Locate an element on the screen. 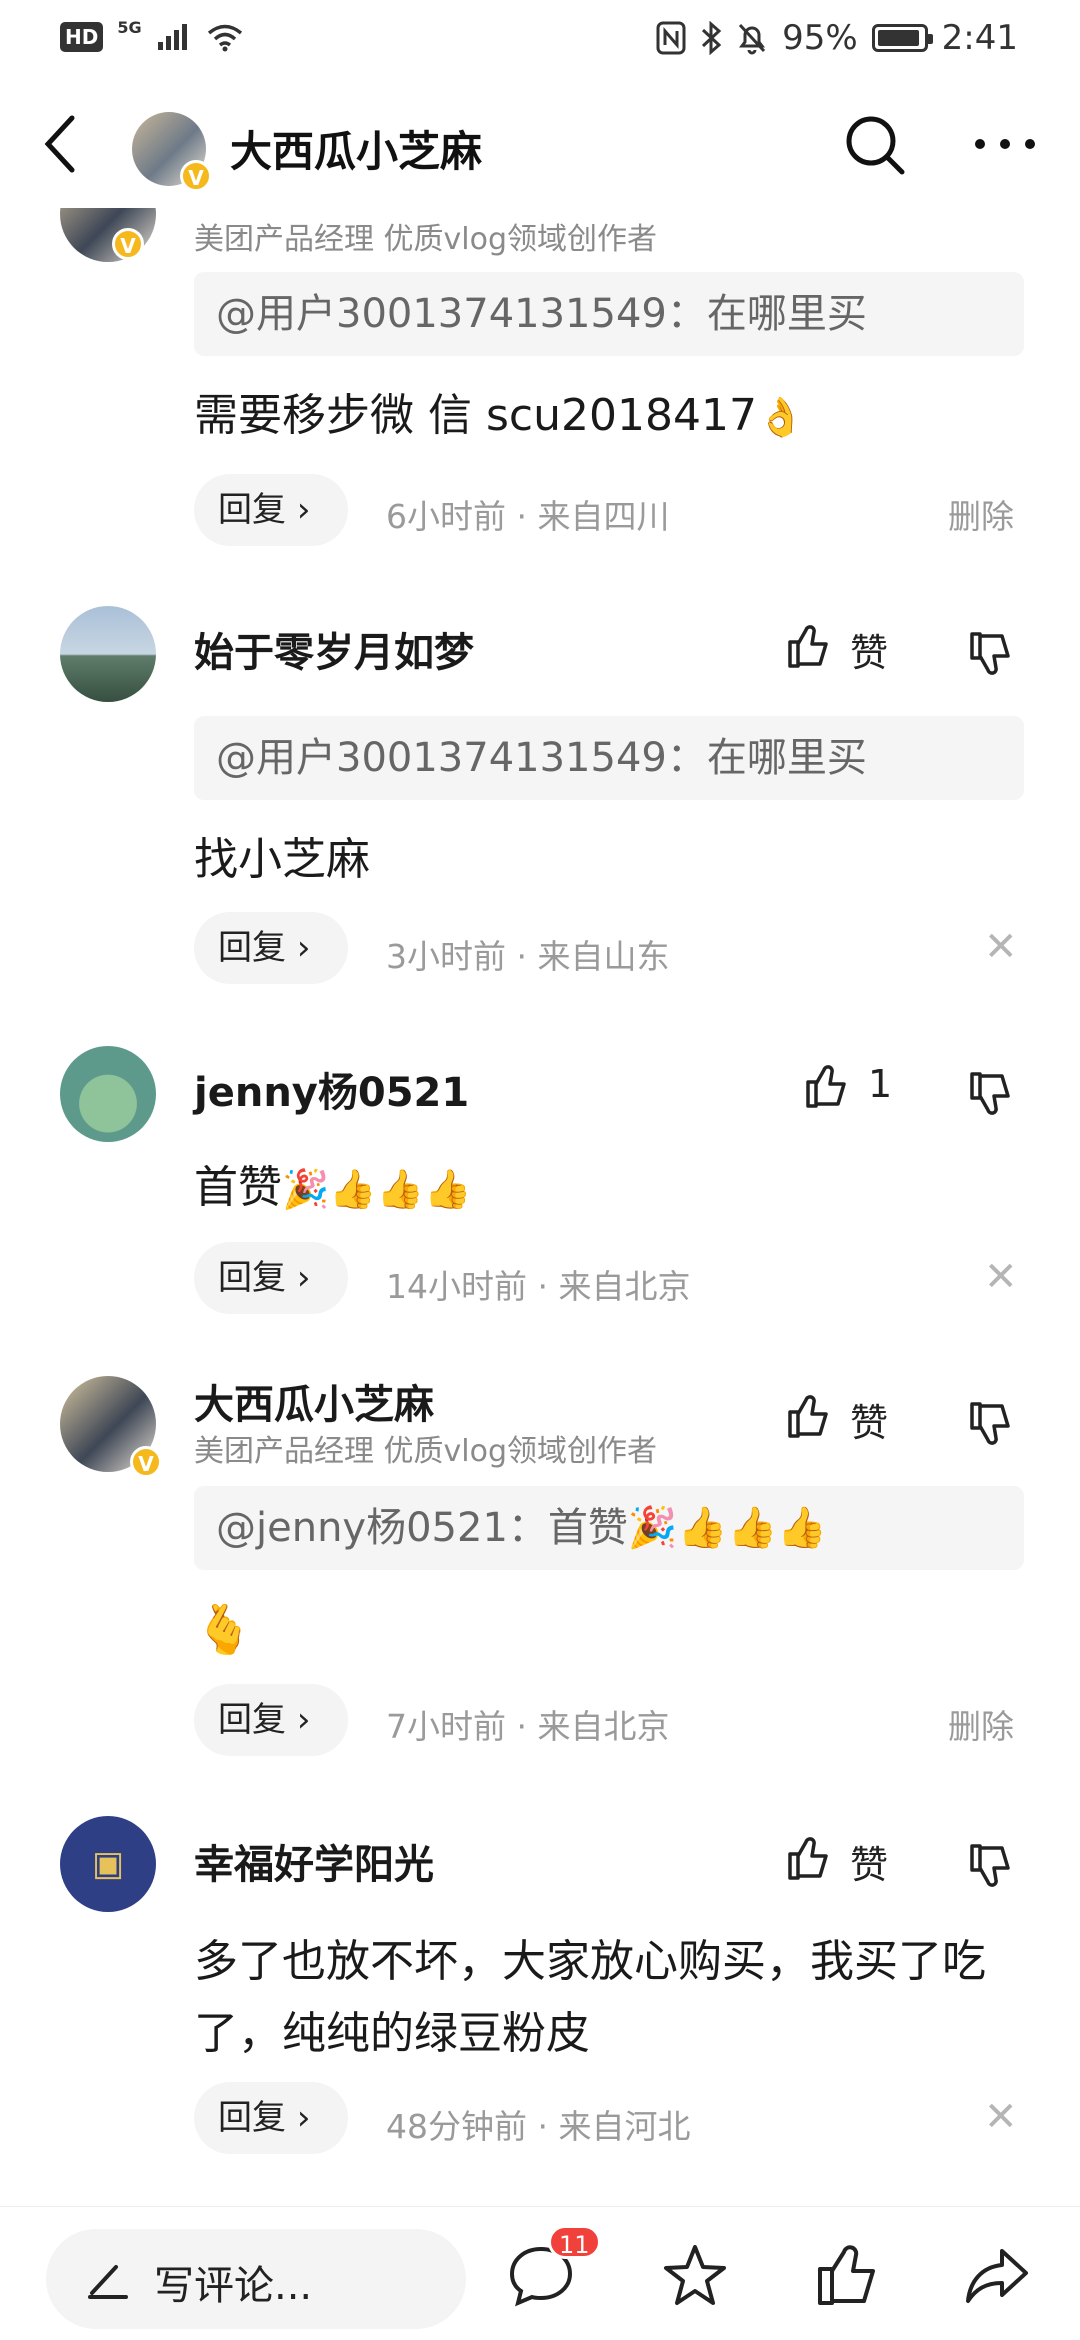 The width and height of the screenshot is (1080, 2340). comment-text-content: 首赞 is located at coordinates (238, 1187).